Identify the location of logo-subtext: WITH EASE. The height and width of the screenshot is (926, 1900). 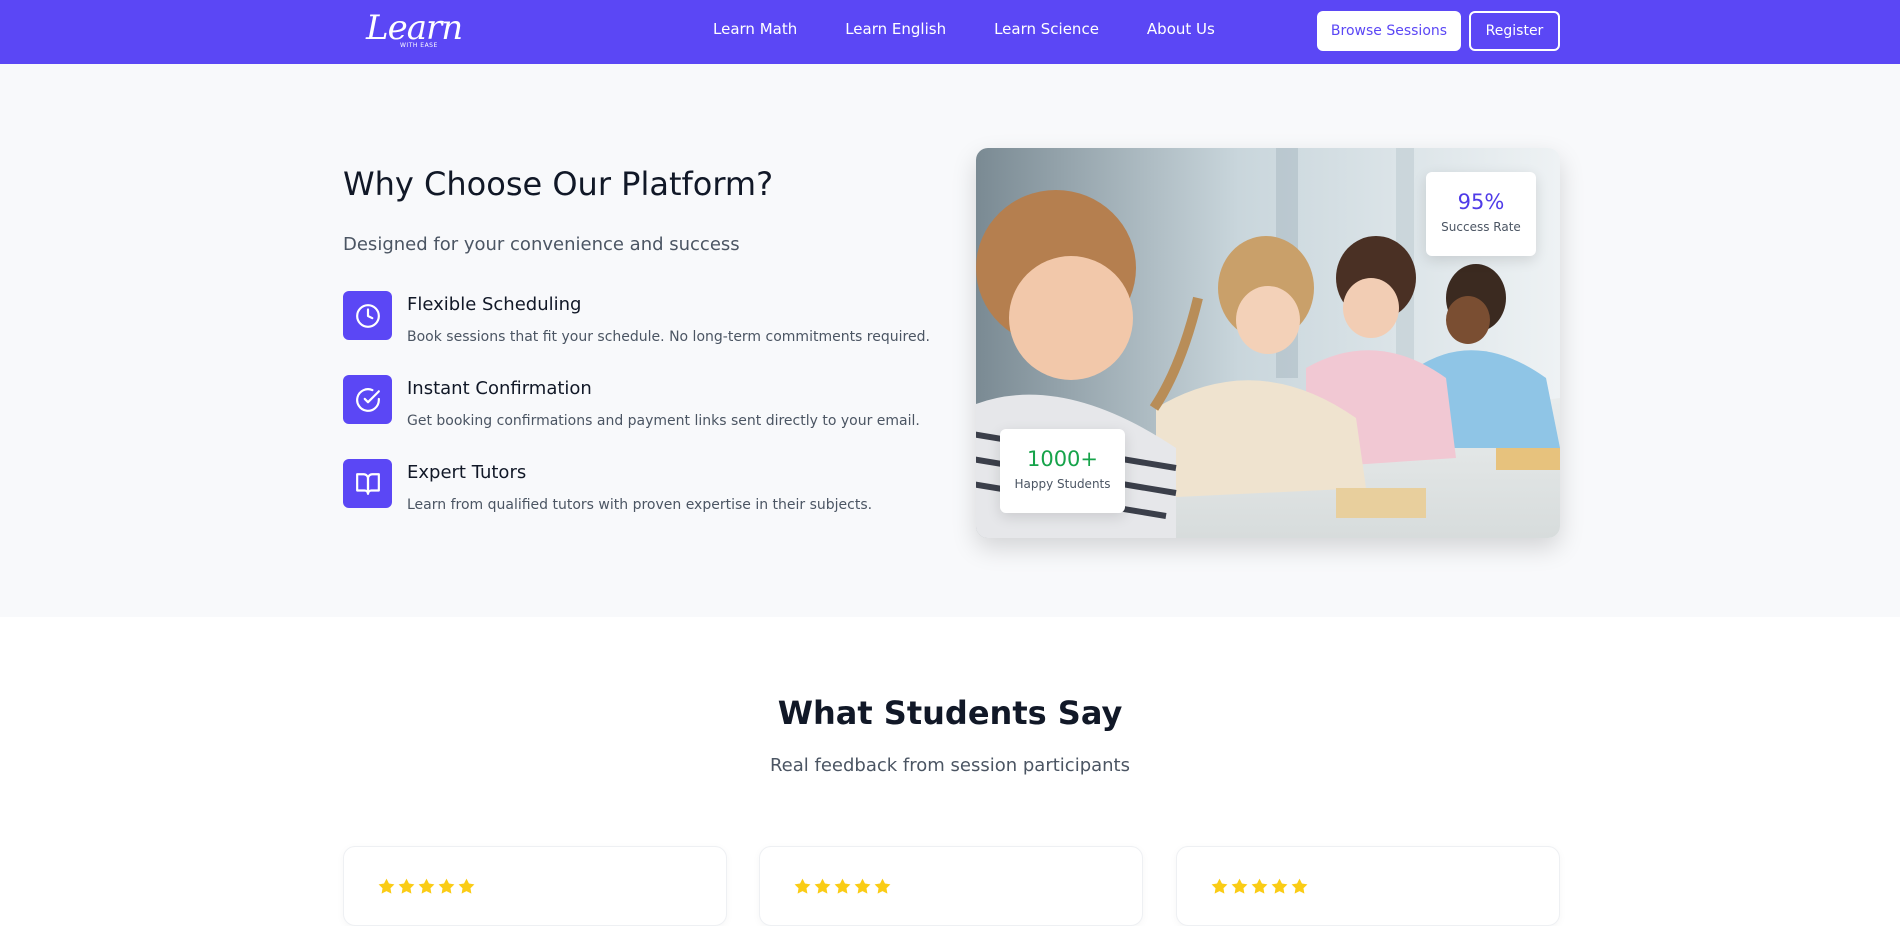
(419, 45).